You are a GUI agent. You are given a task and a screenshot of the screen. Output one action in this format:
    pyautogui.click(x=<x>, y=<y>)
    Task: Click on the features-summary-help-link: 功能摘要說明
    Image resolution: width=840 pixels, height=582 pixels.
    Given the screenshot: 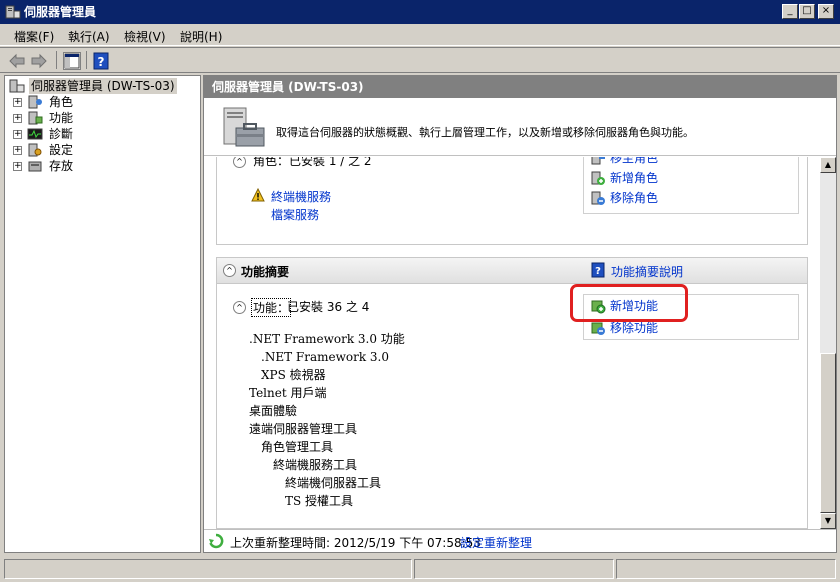 What is the action you would take?
    pyautogui.click(x=647, y=271)
    